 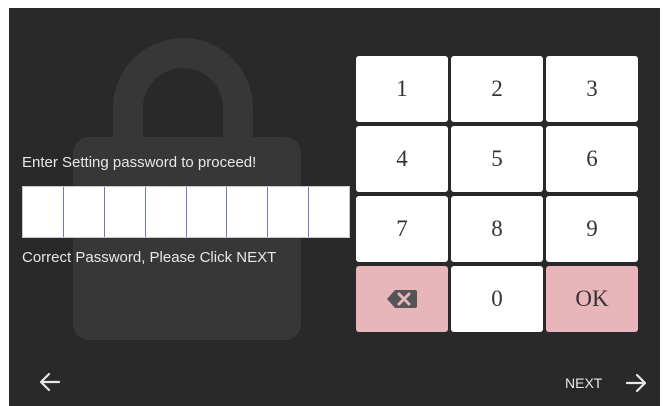 What do you see at coordinates (636, 383) in the screenshot?
I see `arrow-right-icon` at bounding box center [636, 383].